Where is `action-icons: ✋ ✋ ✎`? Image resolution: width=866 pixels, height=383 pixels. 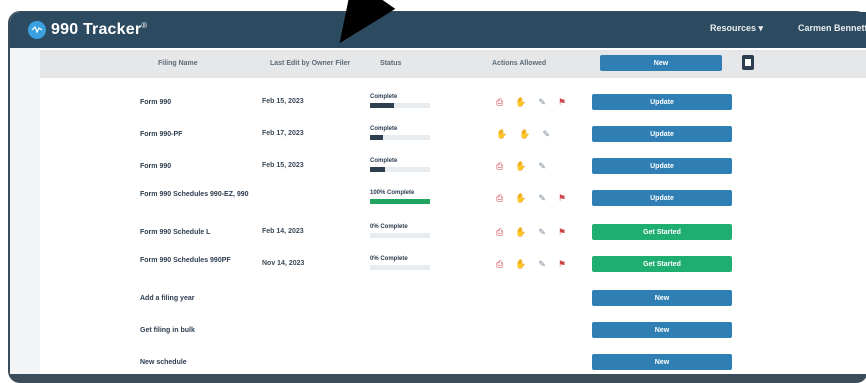
action-icons: ✋ ✋ ✎ is located at coordinates (523, 134).